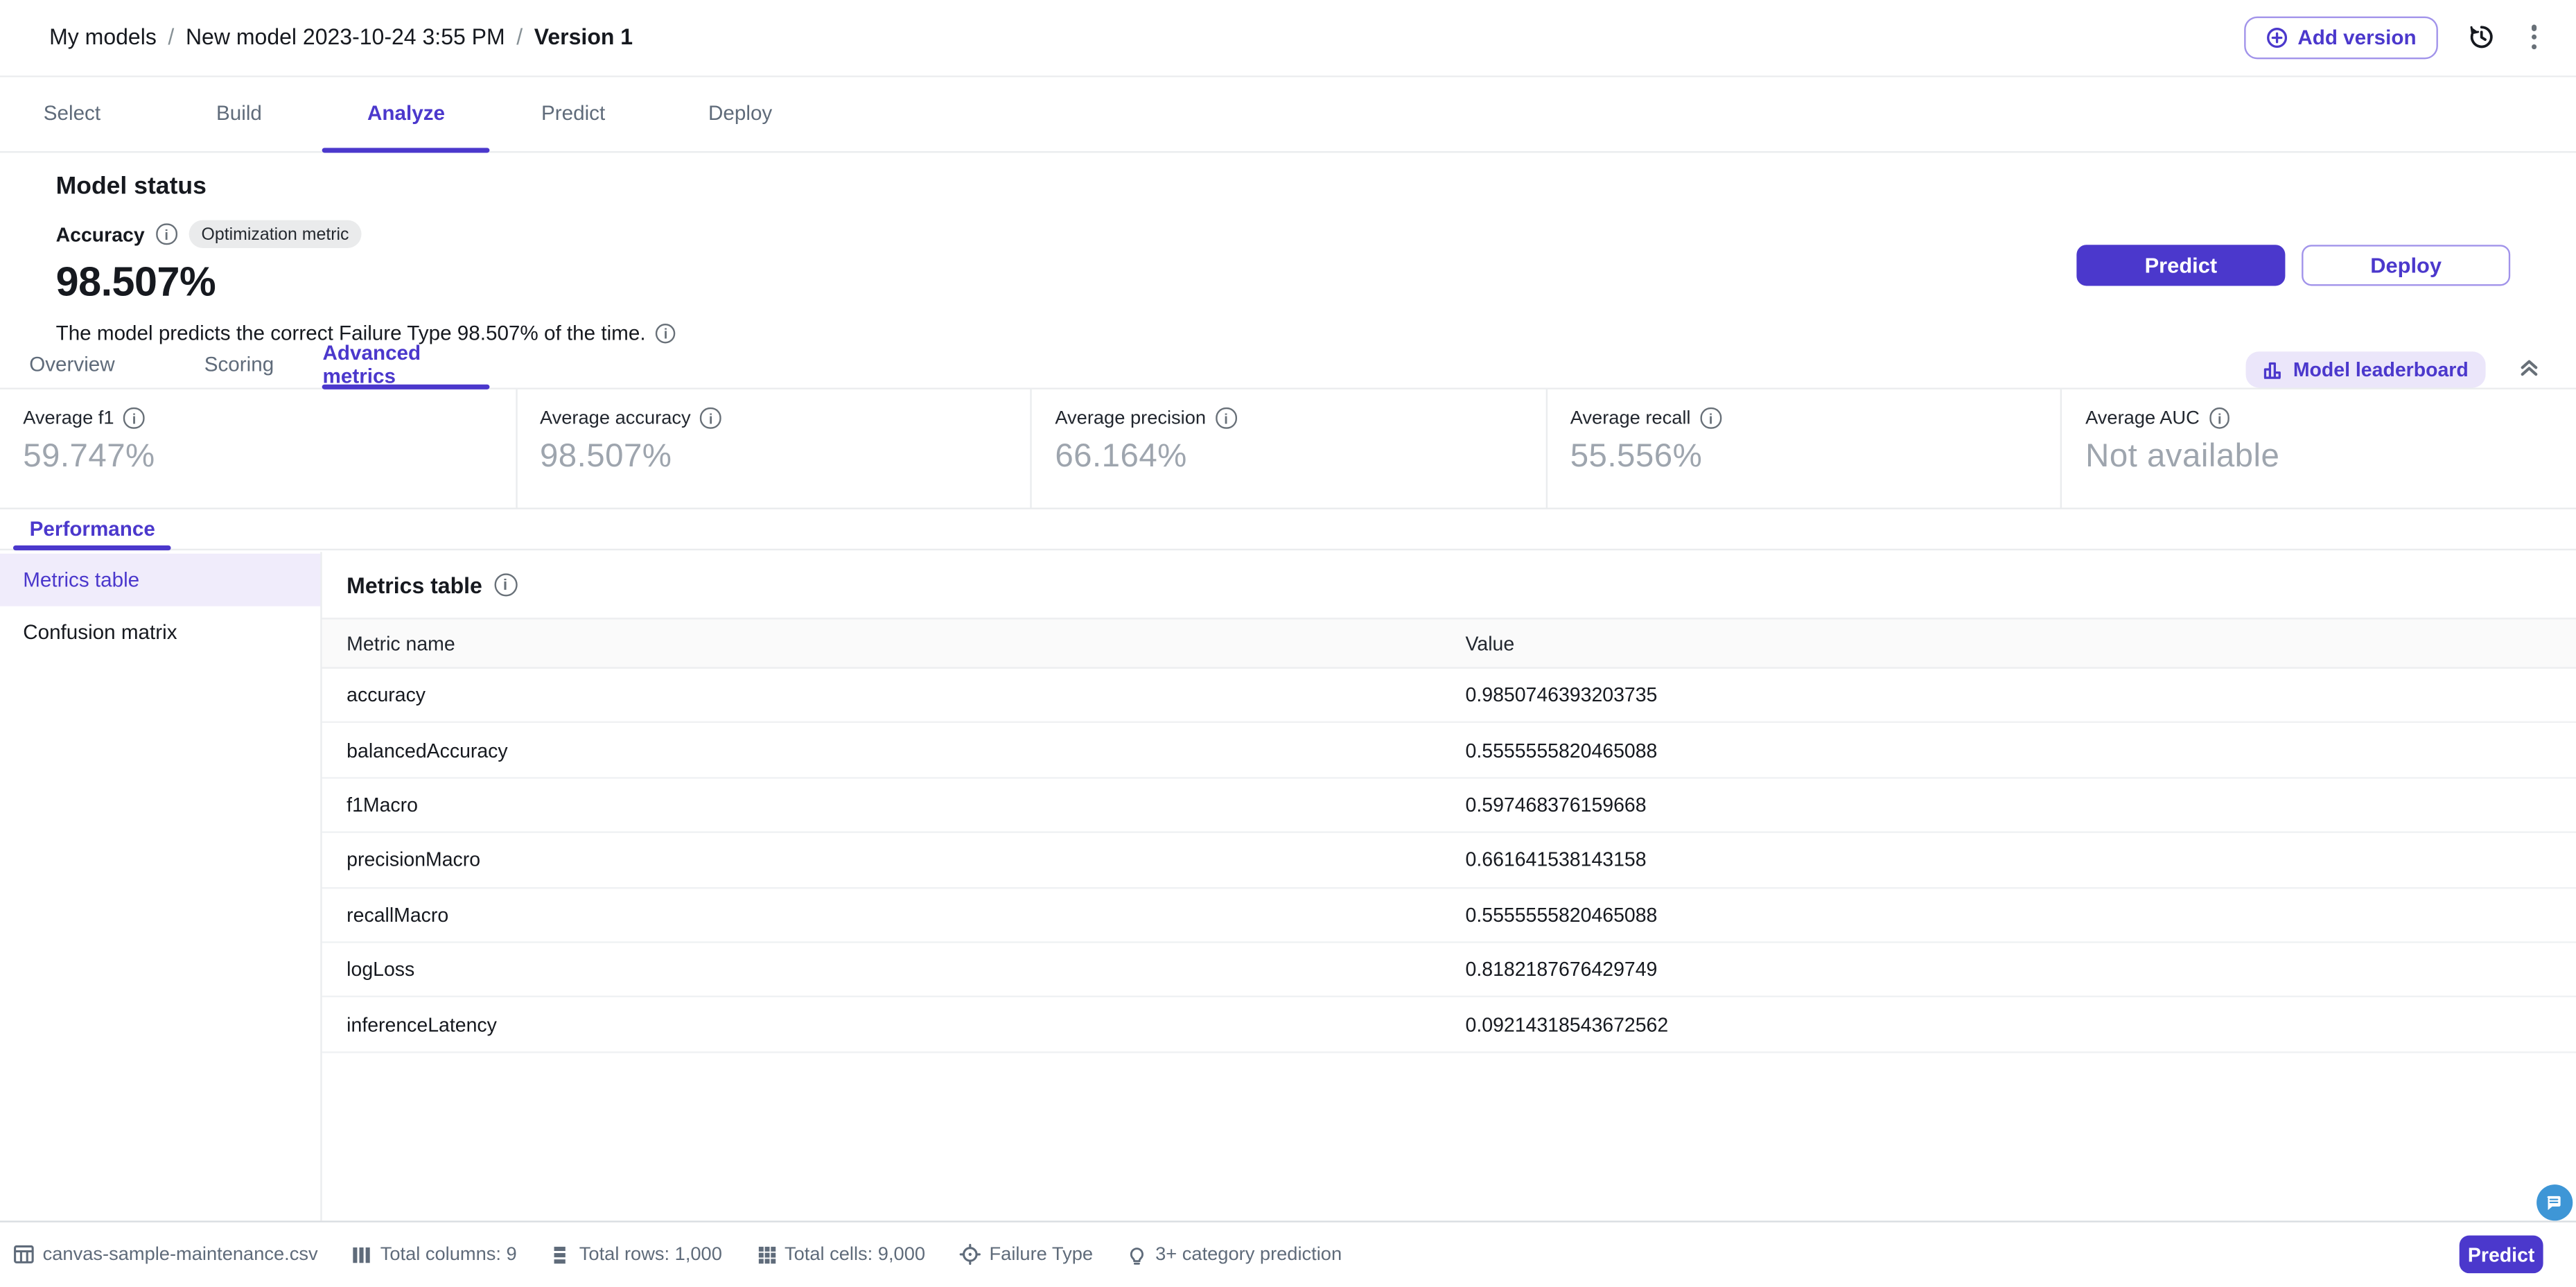 This screenshot has height=1287, width=2576. Describe the element at coordinates (740, 113) in the screenshot. I see `tab-deploy: Deploy` at that location.